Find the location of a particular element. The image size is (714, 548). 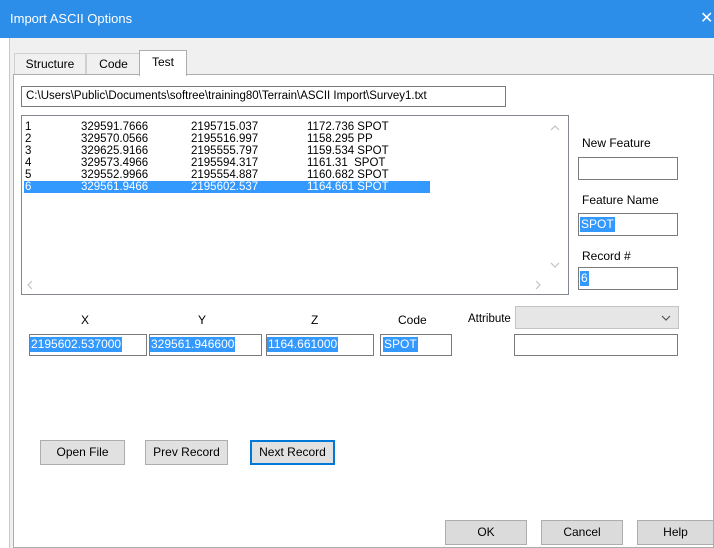

record-y: 329573.4966 is located at coordinates (115, 163).